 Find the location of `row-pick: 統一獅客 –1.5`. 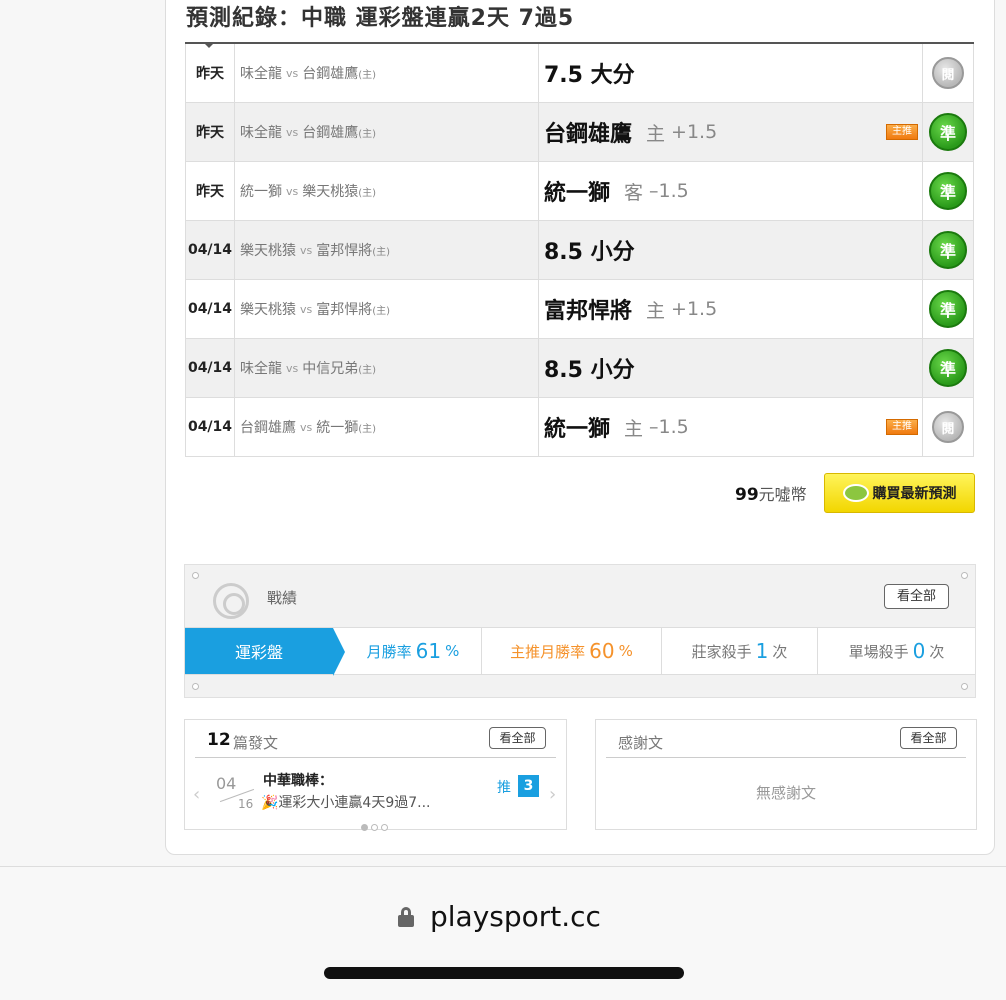

row-pick: 統一獅客 –1.5 is located at coordinates (731, 191).